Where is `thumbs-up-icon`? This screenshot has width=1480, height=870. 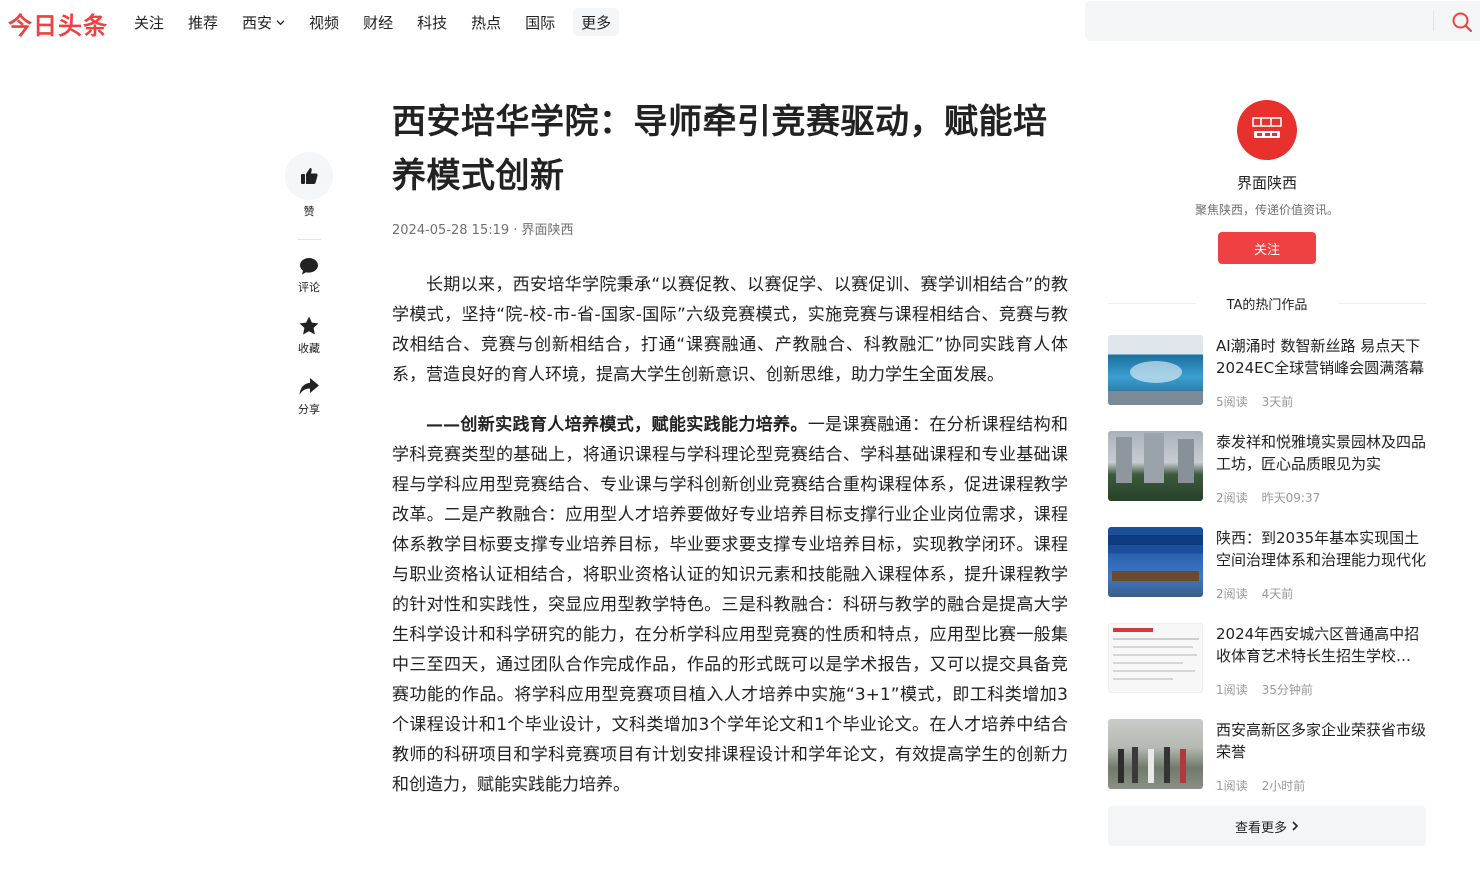 thumbs-up-icon is located at coordinates (309, 176).